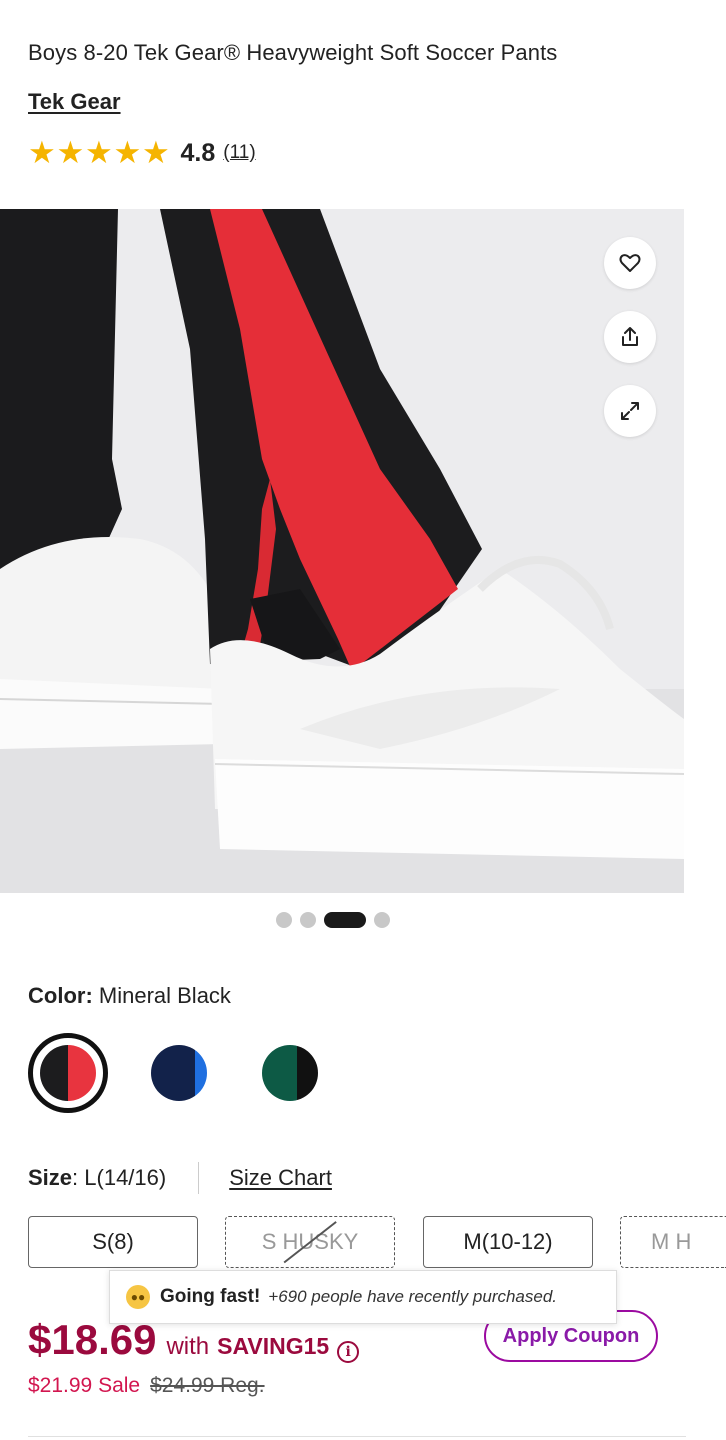 The image size is (726, 1440). What do you see at coordinates (413, 1296) in the screenshot?
I see `toast-message: +690 people have recently purchased.` at bounding box center [413, 1296].